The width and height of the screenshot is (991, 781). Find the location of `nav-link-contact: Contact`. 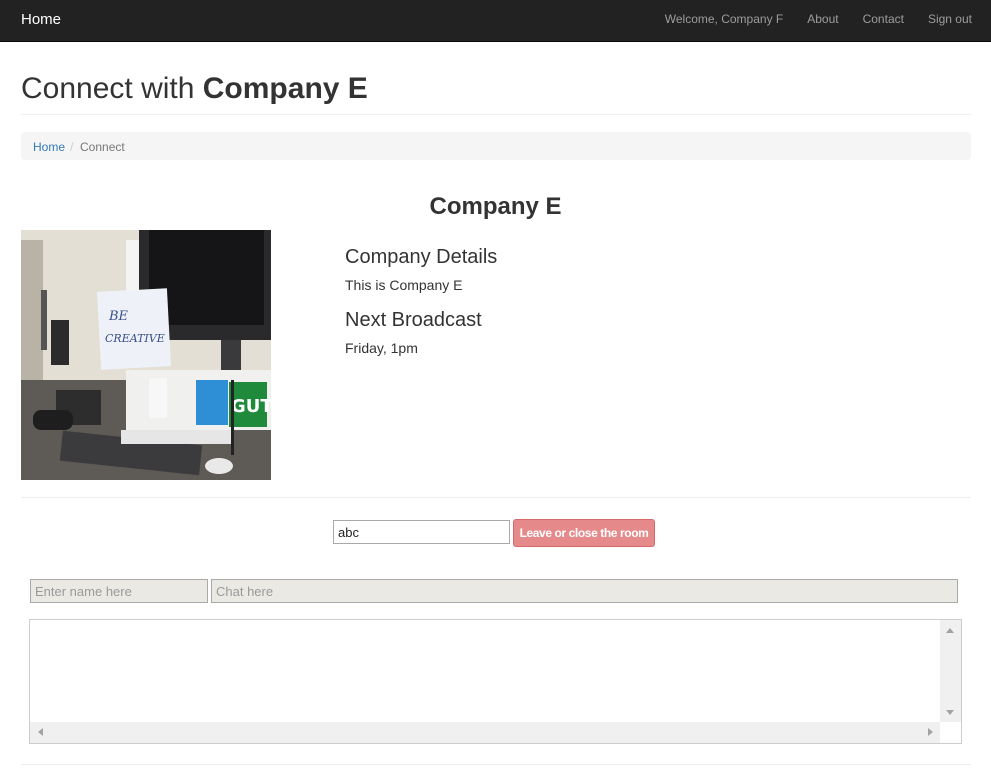

nav-link-contact: Contact is located at coordinates (883, 19).